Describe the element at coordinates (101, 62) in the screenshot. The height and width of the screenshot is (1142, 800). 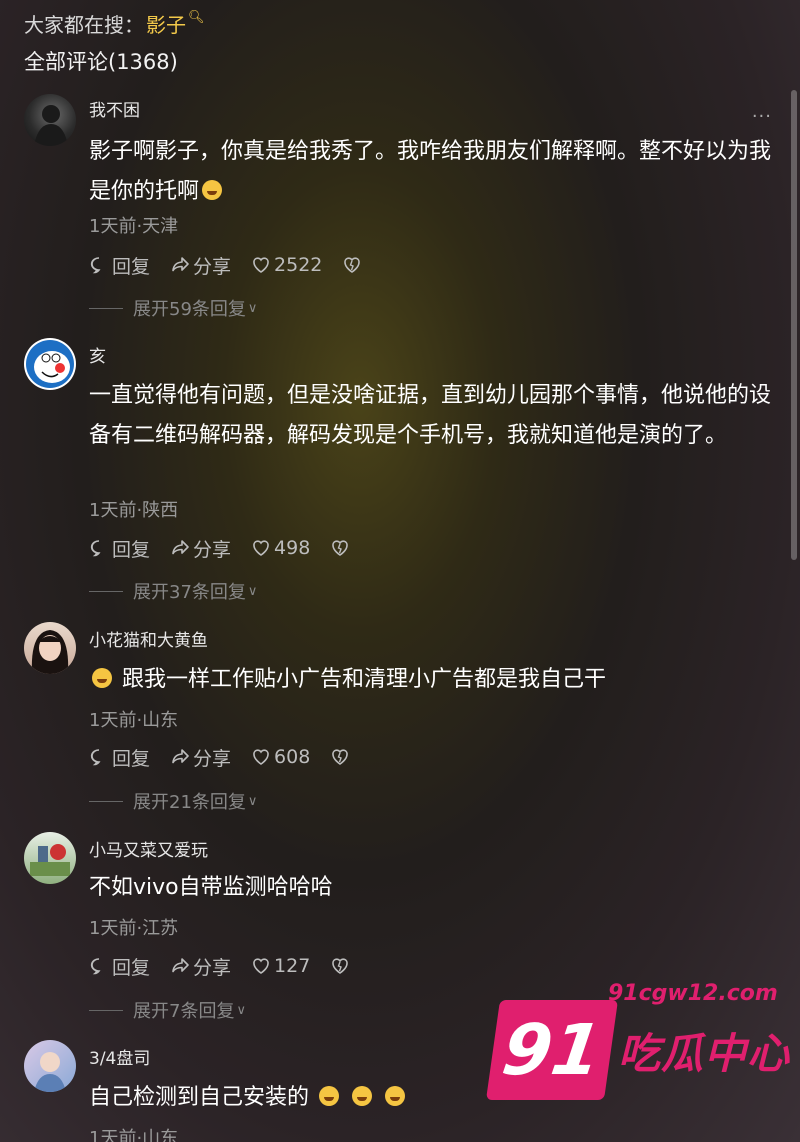
I see `comments-total-label: 全部评论(1368)` at that location.